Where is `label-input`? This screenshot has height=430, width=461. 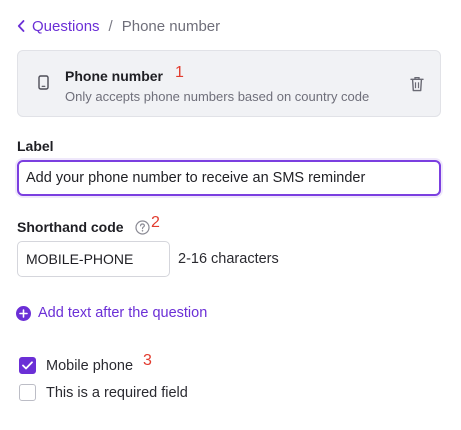
label-input is located at coordinates (229, 178).